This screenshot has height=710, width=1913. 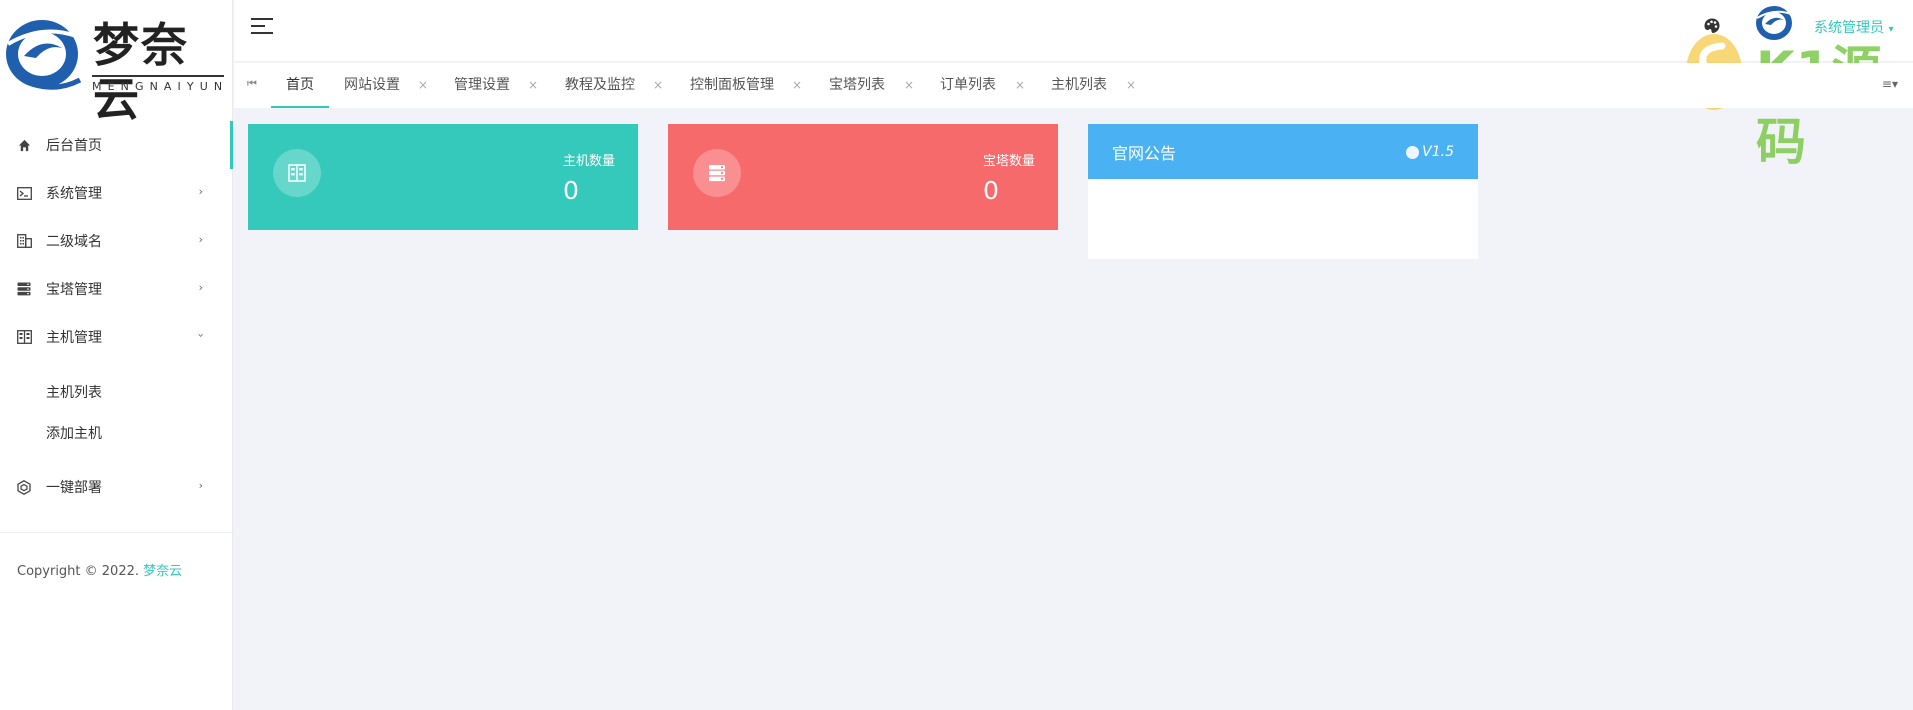 What do you see at coordinates (74, 392) in the screenshot?
I see `sidebar-subitem-label: 主机列表` at bounding box center [74, 392].